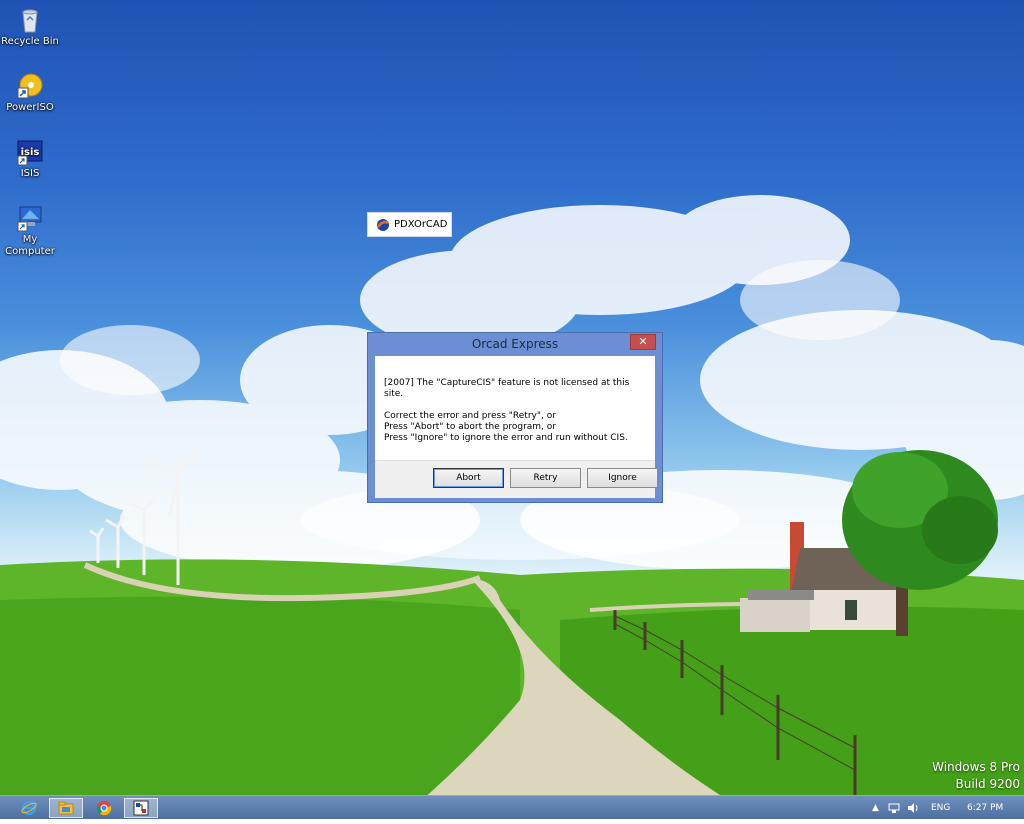 The image size is (1024, 824). Describe the element at coordinates (515, 344) in the screenshot. I see `dialog-title: Orcad Express` at that location.